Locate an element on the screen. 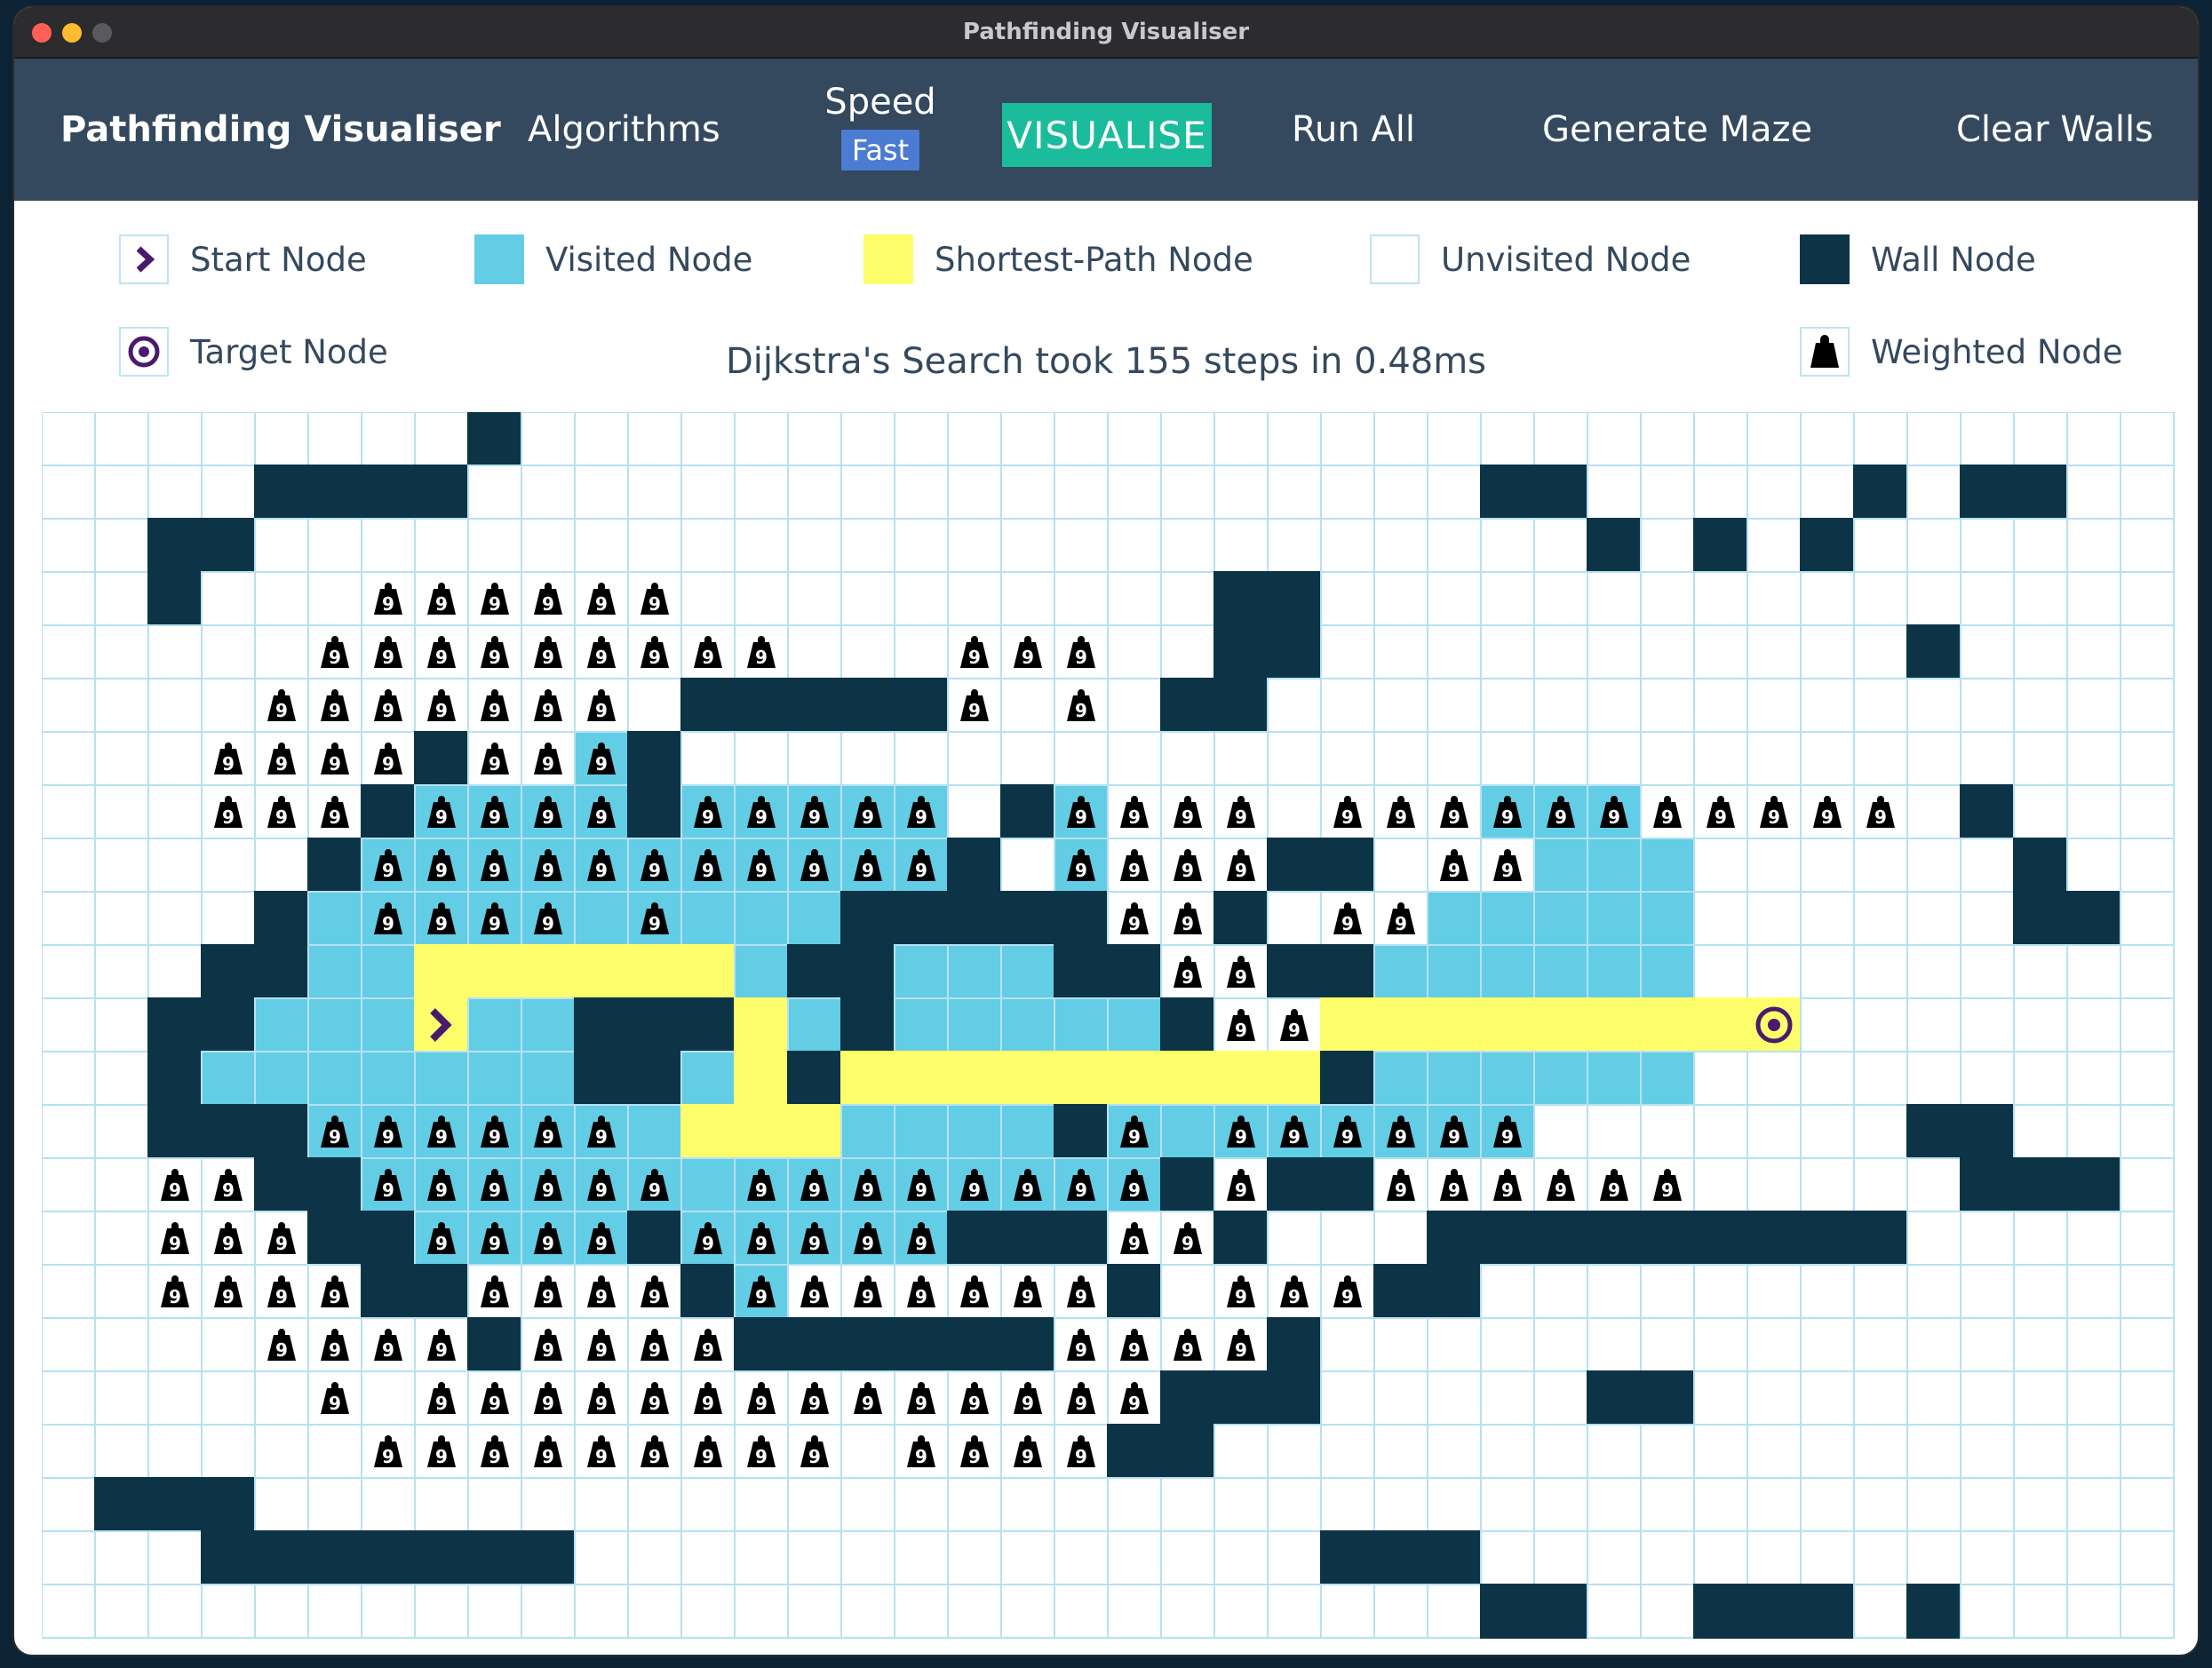 The height and width of the screenshot is (1668, 2212). visualise-button: VISUALISE is located at coordinates (1107, 135).